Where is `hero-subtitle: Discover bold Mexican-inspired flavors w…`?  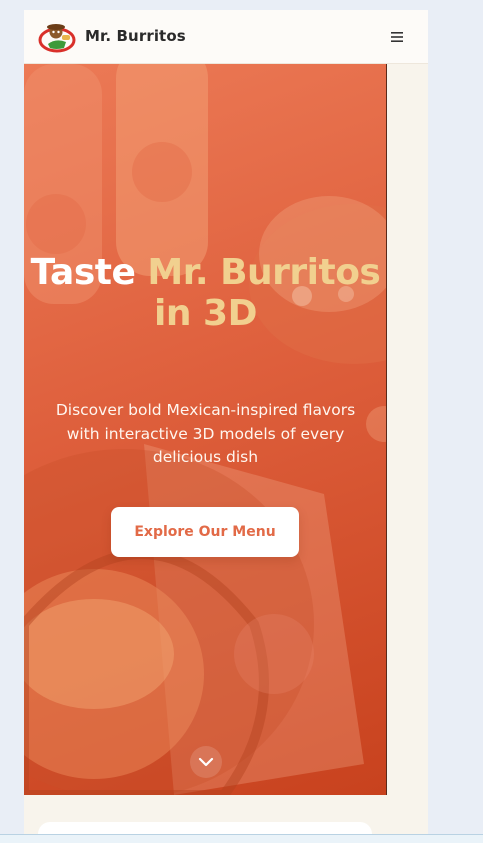 hero-subtitle: Discover bold Mexican-inspired flavors w… is located at coordinates (205, 433).